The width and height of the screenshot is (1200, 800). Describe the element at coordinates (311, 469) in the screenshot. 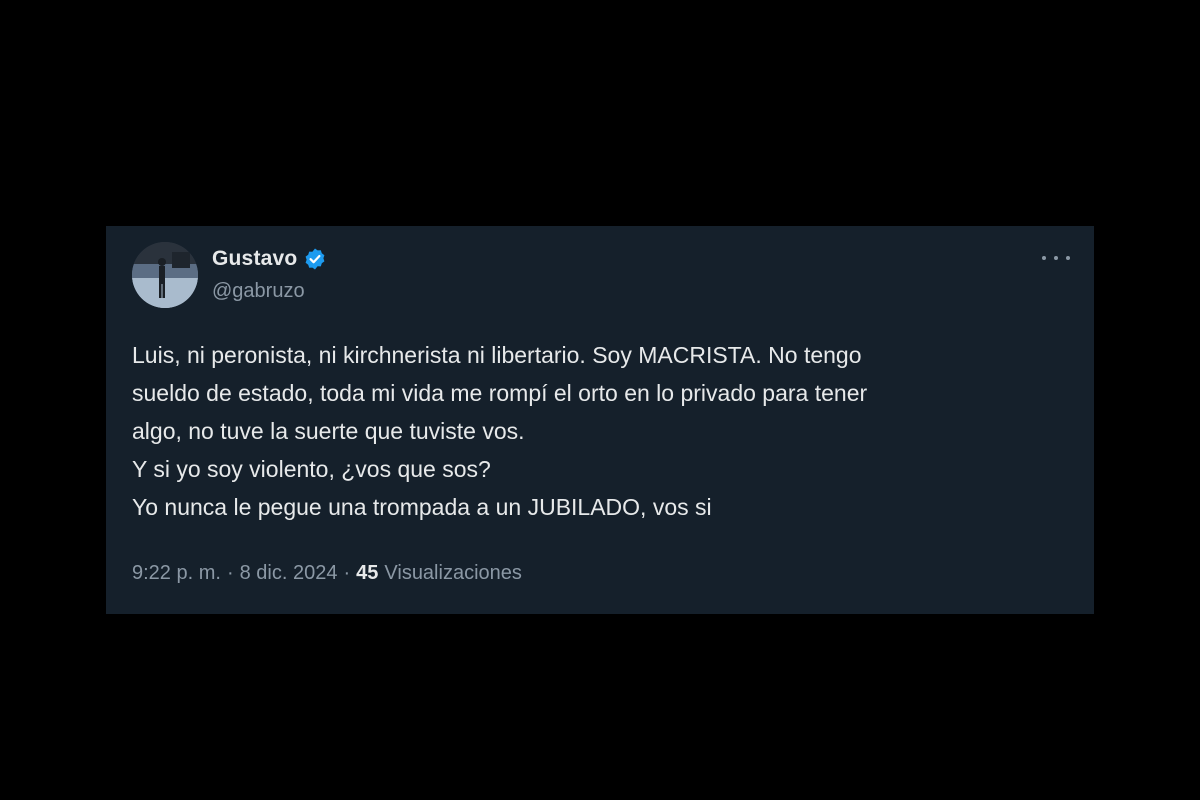

I see `tweet-text-line: Y si yo soy violento, ¿vos que sos?` at that location.